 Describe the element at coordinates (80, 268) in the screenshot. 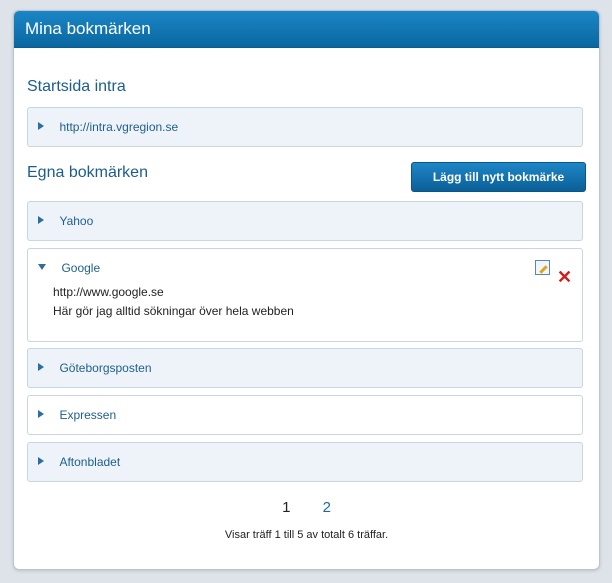

I see `bookmark-label: Google` at that location.